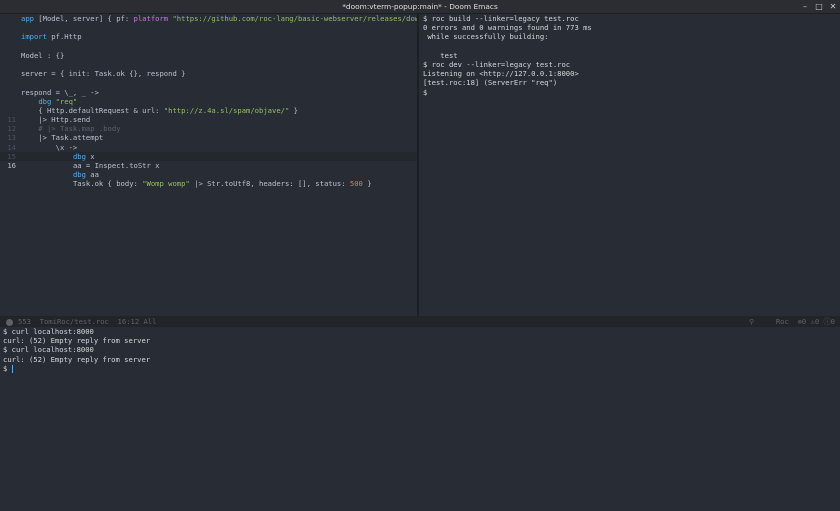 The image size is (840, 511). I want to click on line-number: 15, so click(11, 156).